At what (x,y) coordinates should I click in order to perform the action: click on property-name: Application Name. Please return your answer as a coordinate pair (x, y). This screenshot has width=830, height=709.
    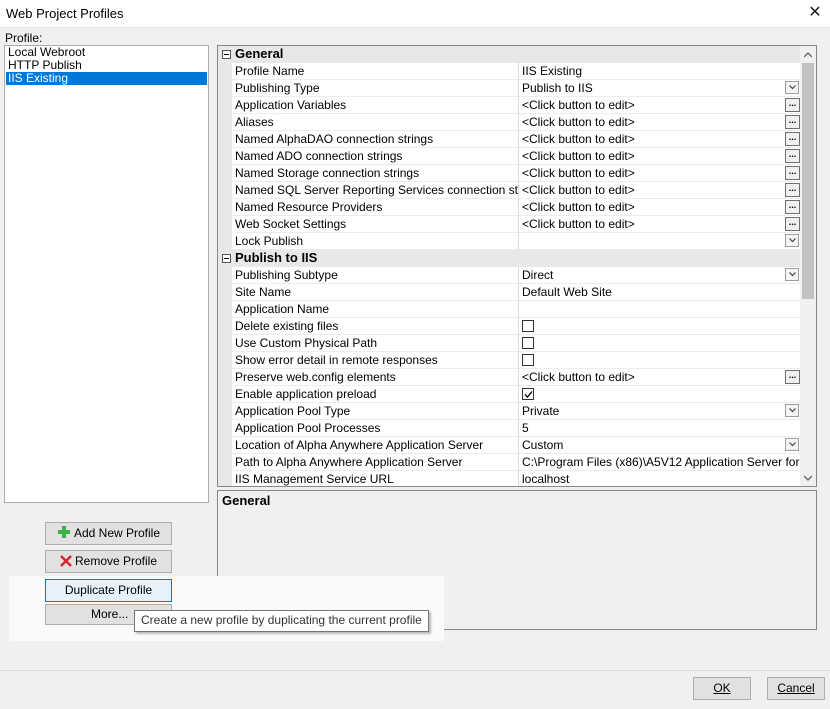
    Looking at the image, I should click on (375, 309).